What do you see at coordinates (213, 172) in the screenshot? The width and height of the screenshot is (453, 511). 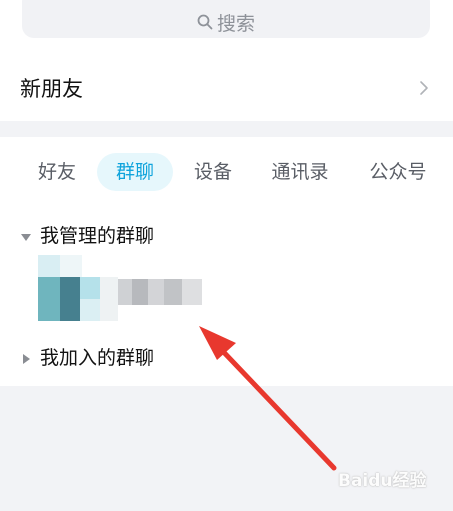 I see `tab-devices: 设备` at bounding box center [213, 172].